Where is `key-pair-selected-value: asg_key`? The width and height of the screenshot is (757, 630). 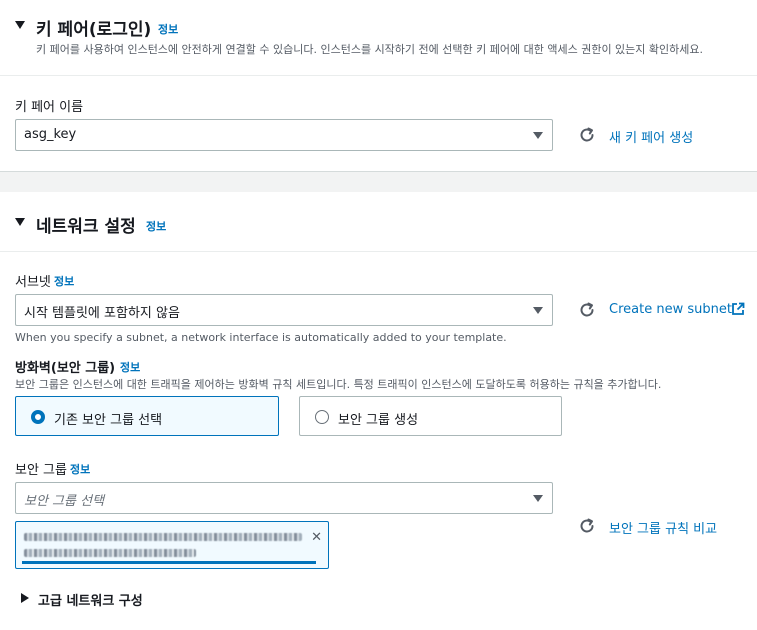 key-pair-selected-value: asg_key is located at coordinates (50, 134).